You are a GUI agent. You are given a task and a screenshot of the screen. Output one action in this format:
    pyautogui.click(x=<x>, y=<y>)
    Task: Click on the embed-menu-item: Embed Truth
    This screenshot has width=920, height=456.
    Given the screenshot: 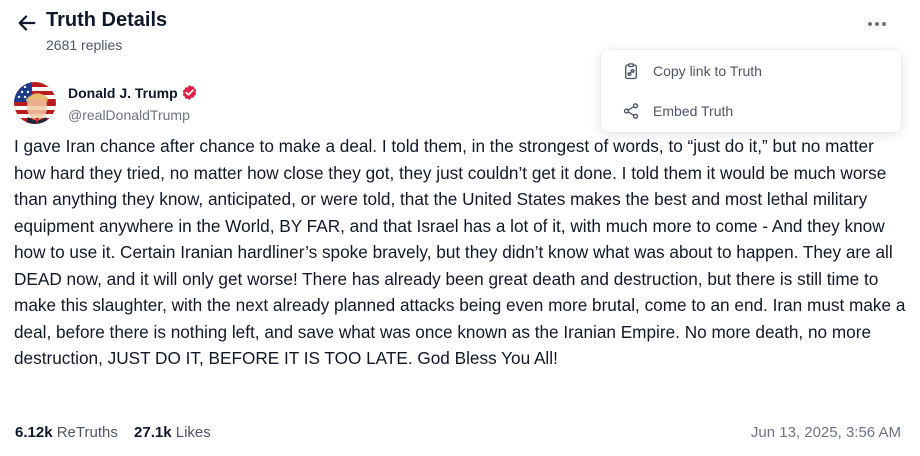 What is the action you would take?
    pyautogui.click(x=751, y=111)
    